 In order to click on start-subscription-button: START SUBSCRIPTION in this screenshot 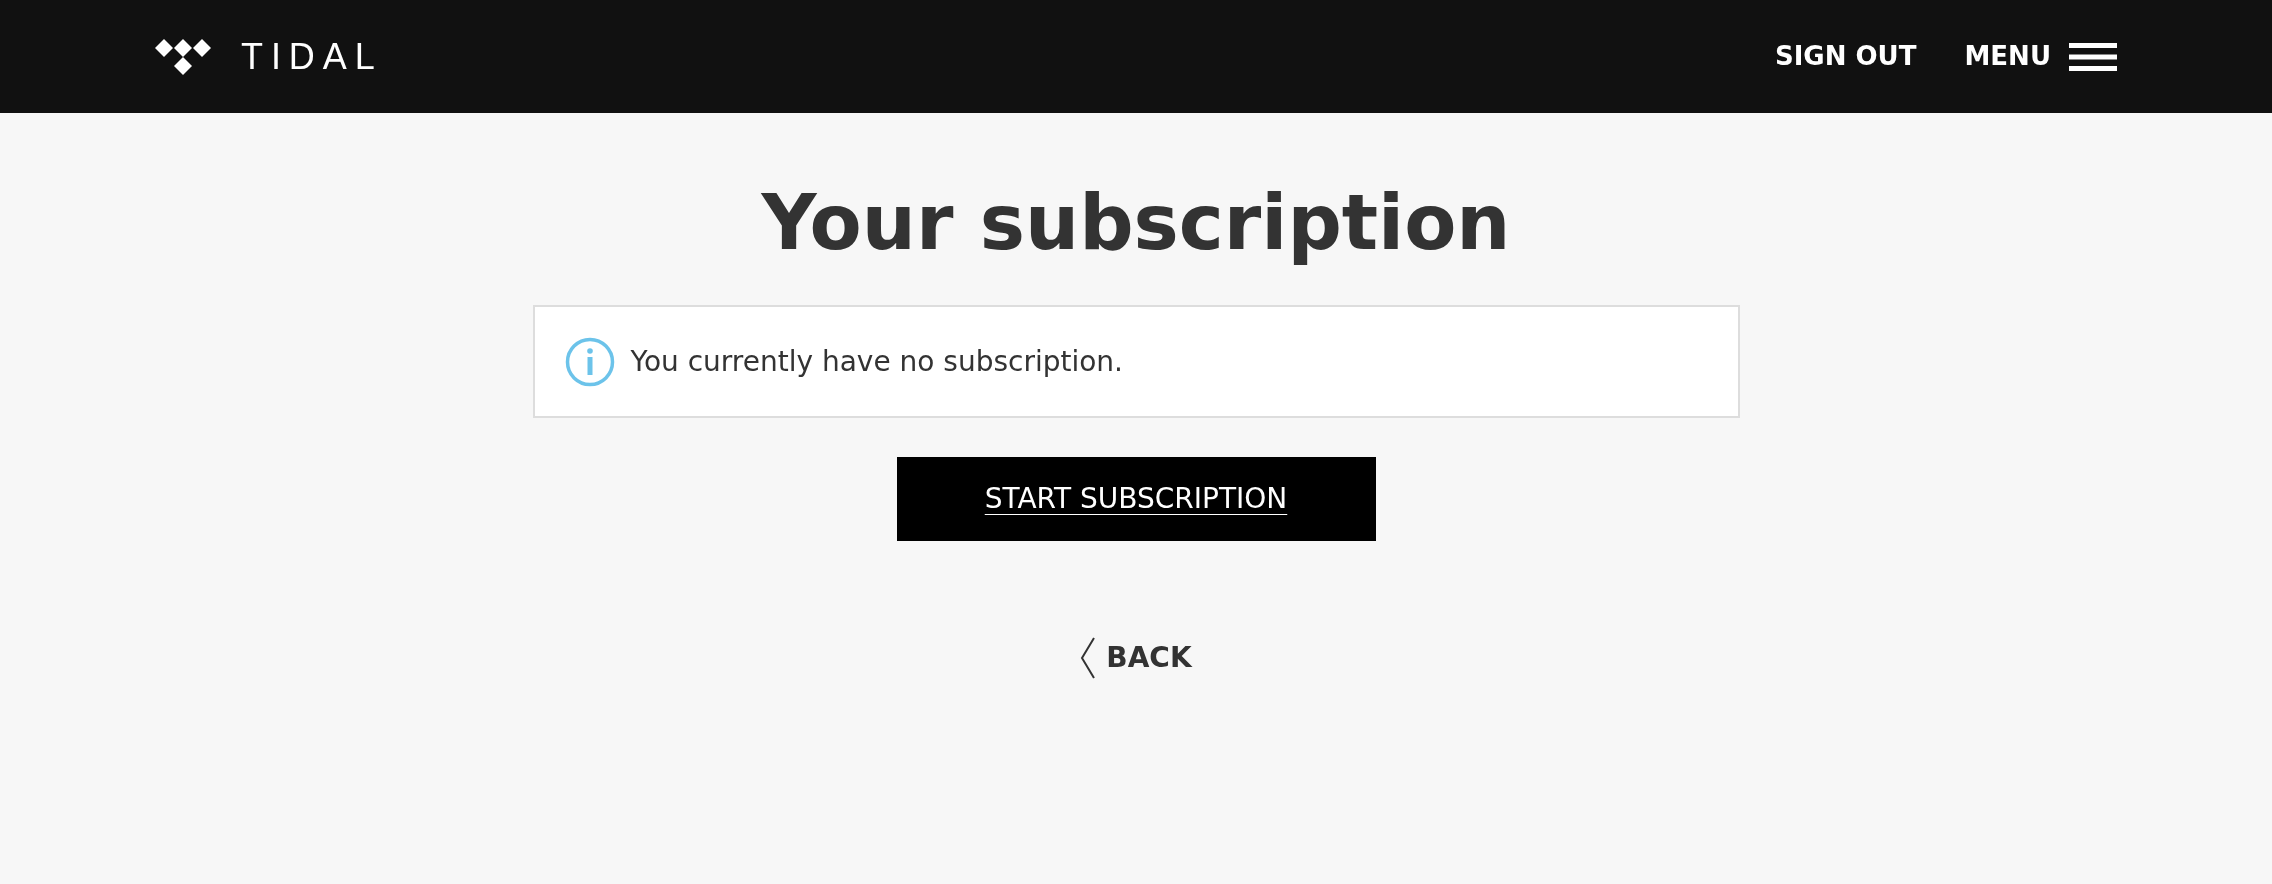, I will do `click(1136, 499)`.